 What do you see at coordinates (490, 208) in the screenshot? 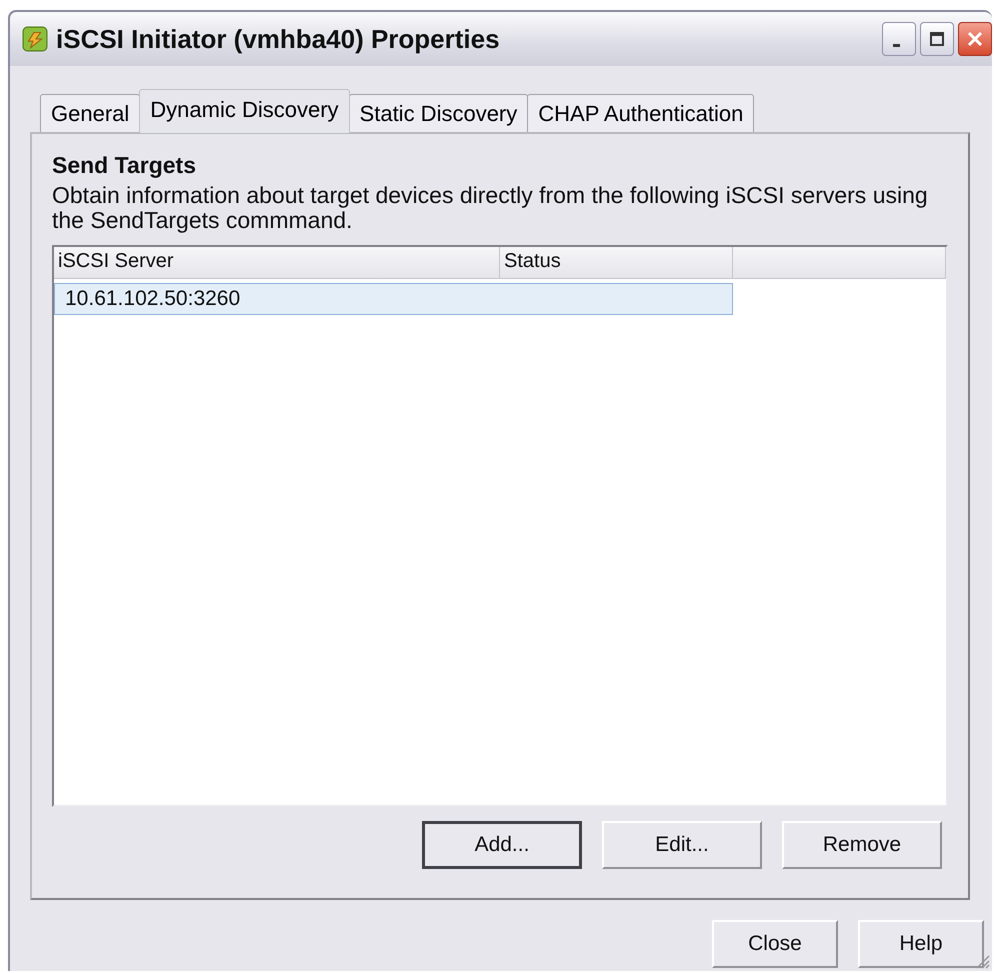
I see `section-description: Obtain information about target devices directly from the following iSCSI servers using the SendTargets commmand.` at bounding box center [490, 208].